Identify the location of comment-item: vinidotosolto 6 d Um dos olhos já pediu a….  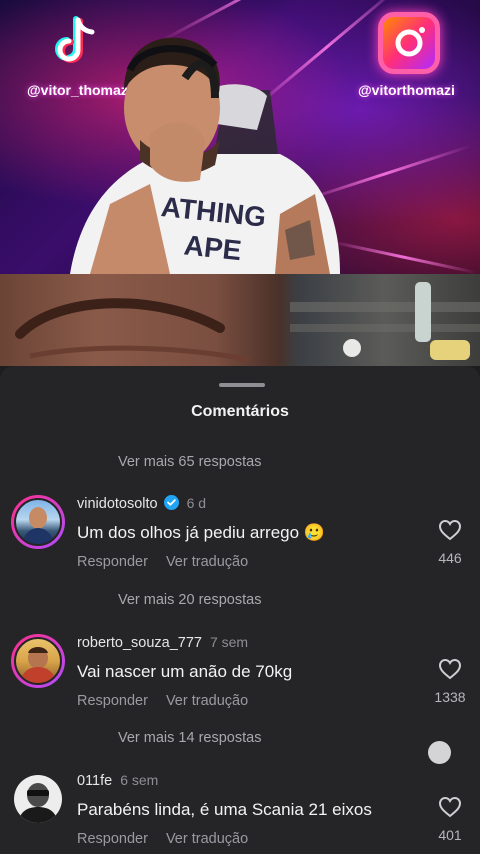
(240, 545).